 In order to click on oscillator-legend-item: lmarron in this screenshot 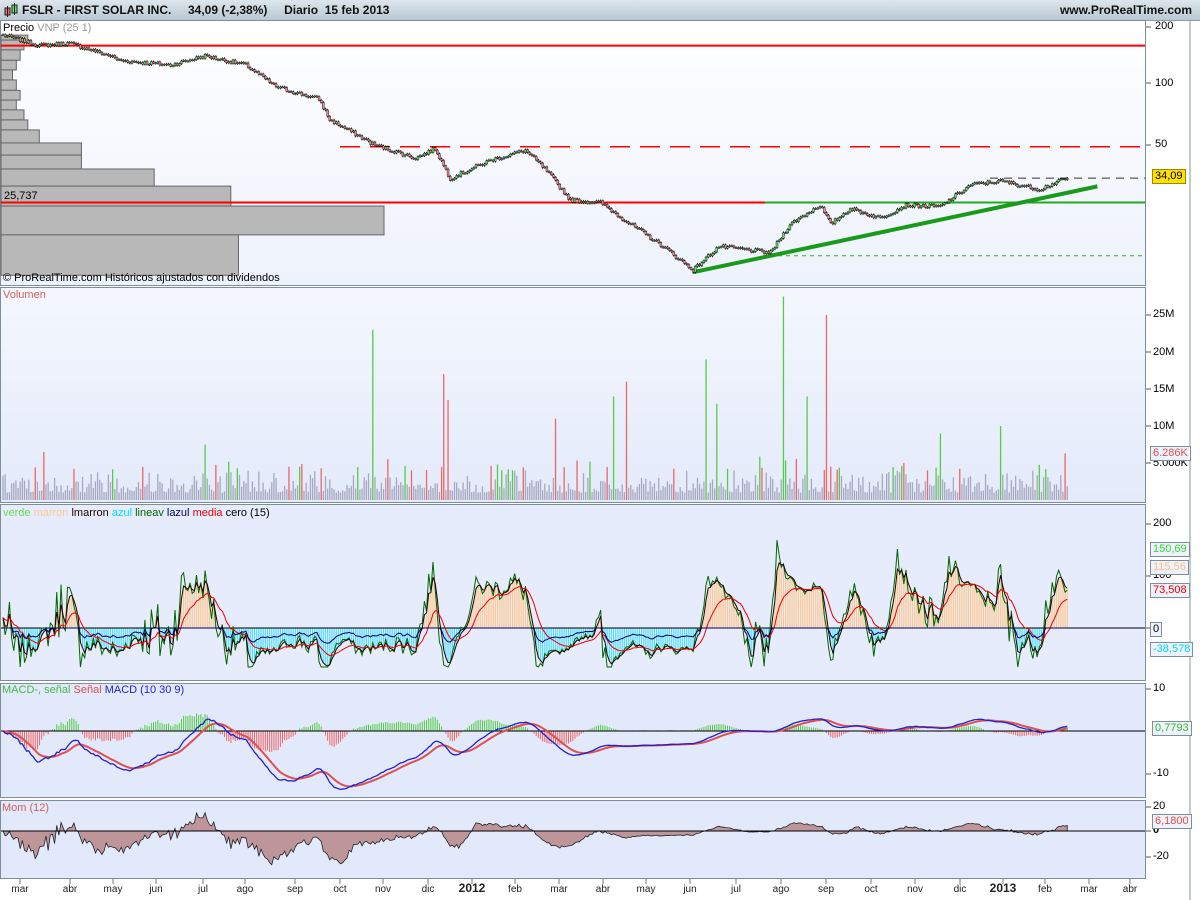, I will do `click(91, 513)`.